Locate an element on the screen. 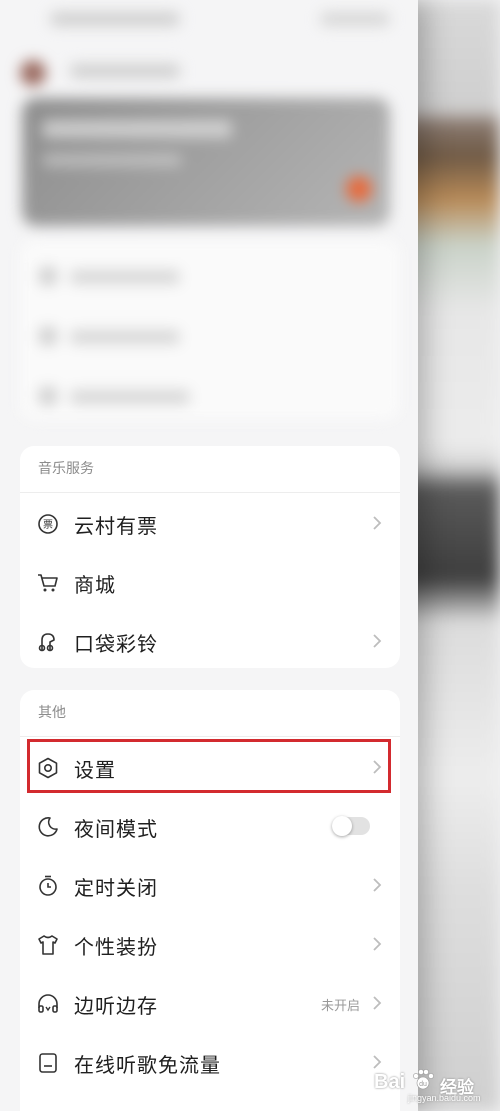 This screenshot has width=500, height=1111. timer-icon is located at coordinates (48, 886).